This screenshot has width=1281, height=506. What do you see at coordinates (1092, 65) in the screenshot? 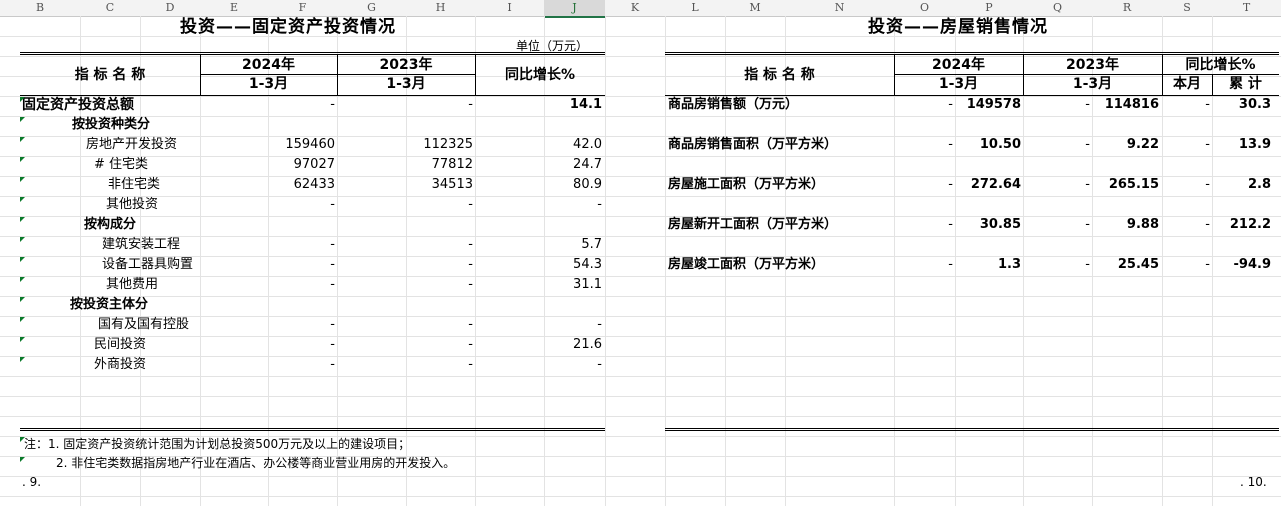
I see `right-header-2023: 2023年` at bounding box center [1092, 65].